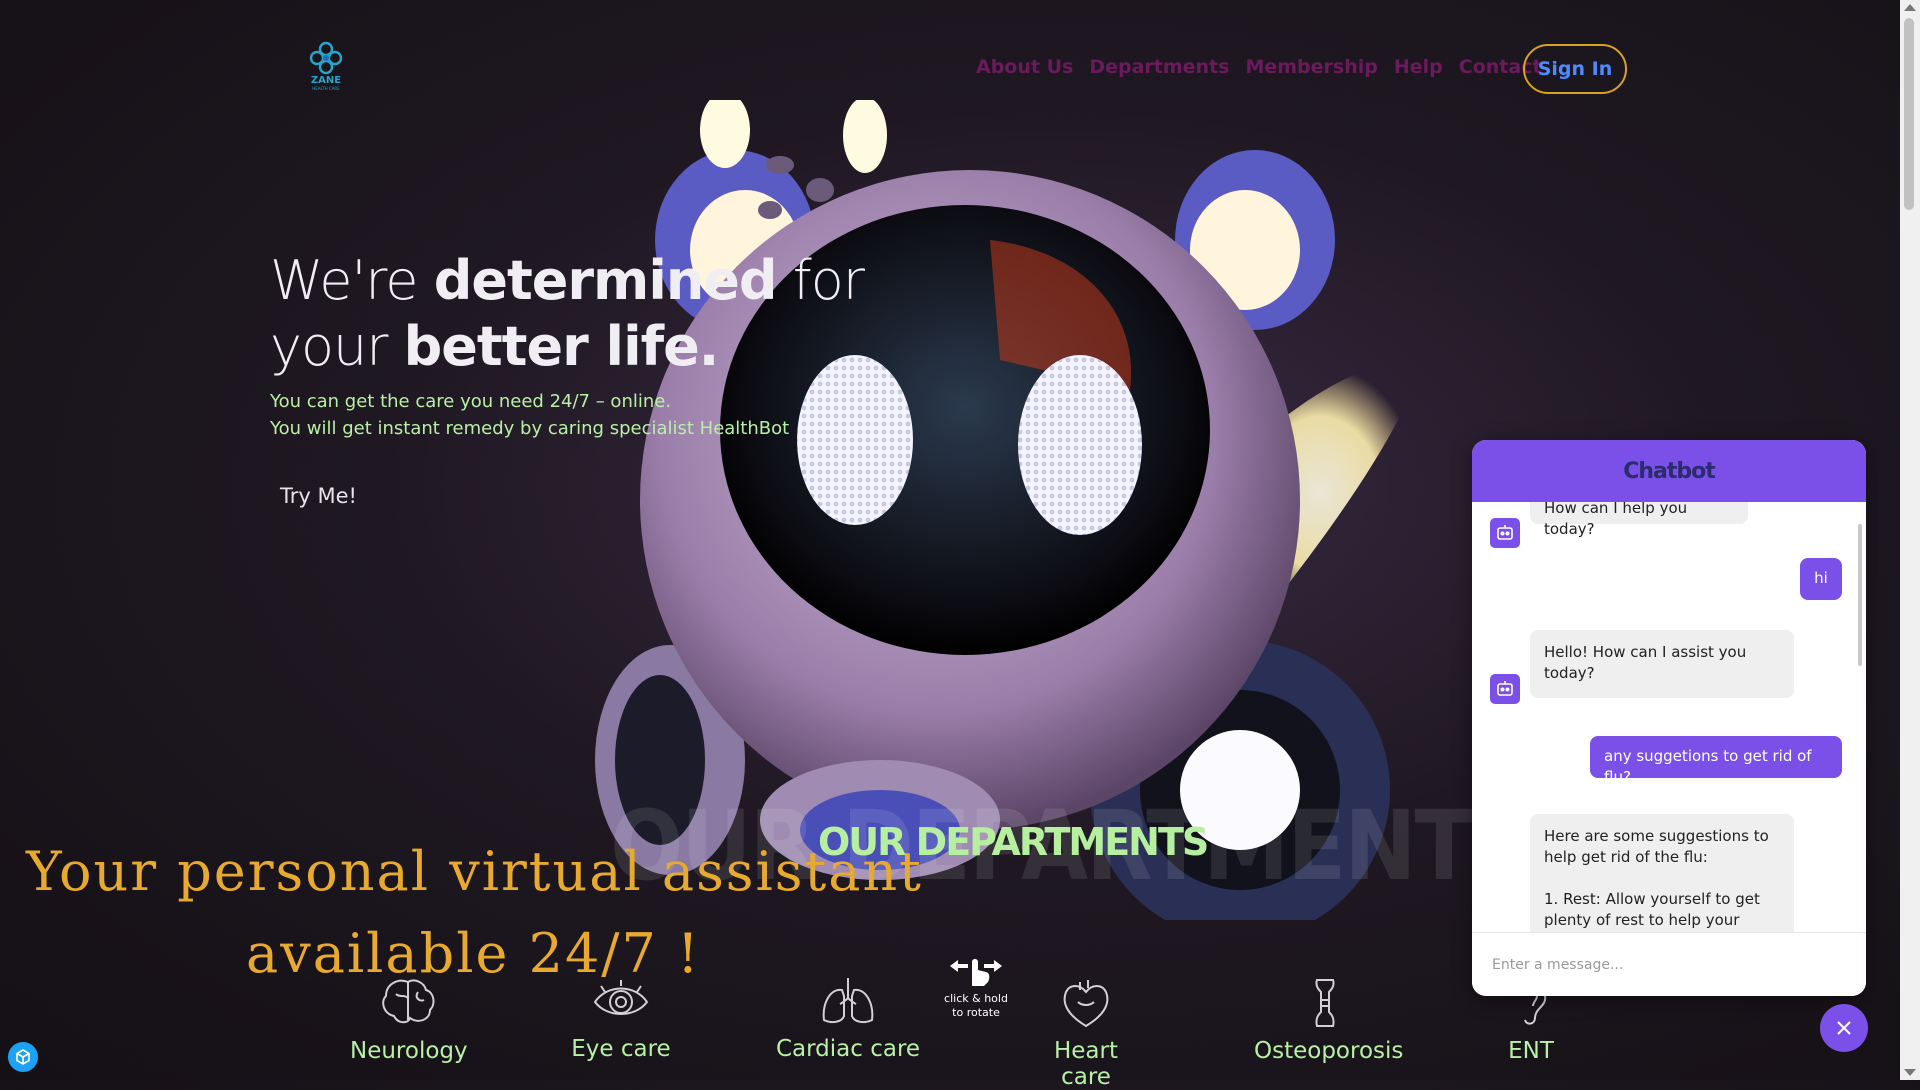  I want to click on chat-message-bot: How can I help you today?, so click(1639, 520).